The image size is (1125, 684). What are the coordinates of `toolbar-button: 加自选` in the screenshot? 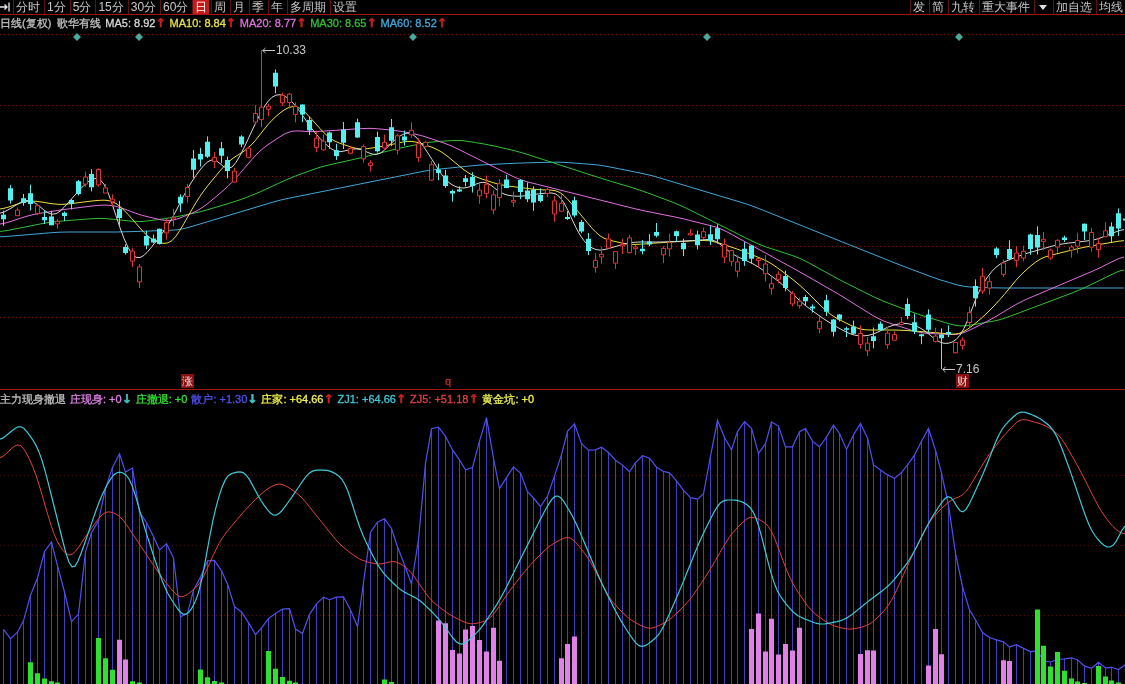 It's located at (1073, 7).